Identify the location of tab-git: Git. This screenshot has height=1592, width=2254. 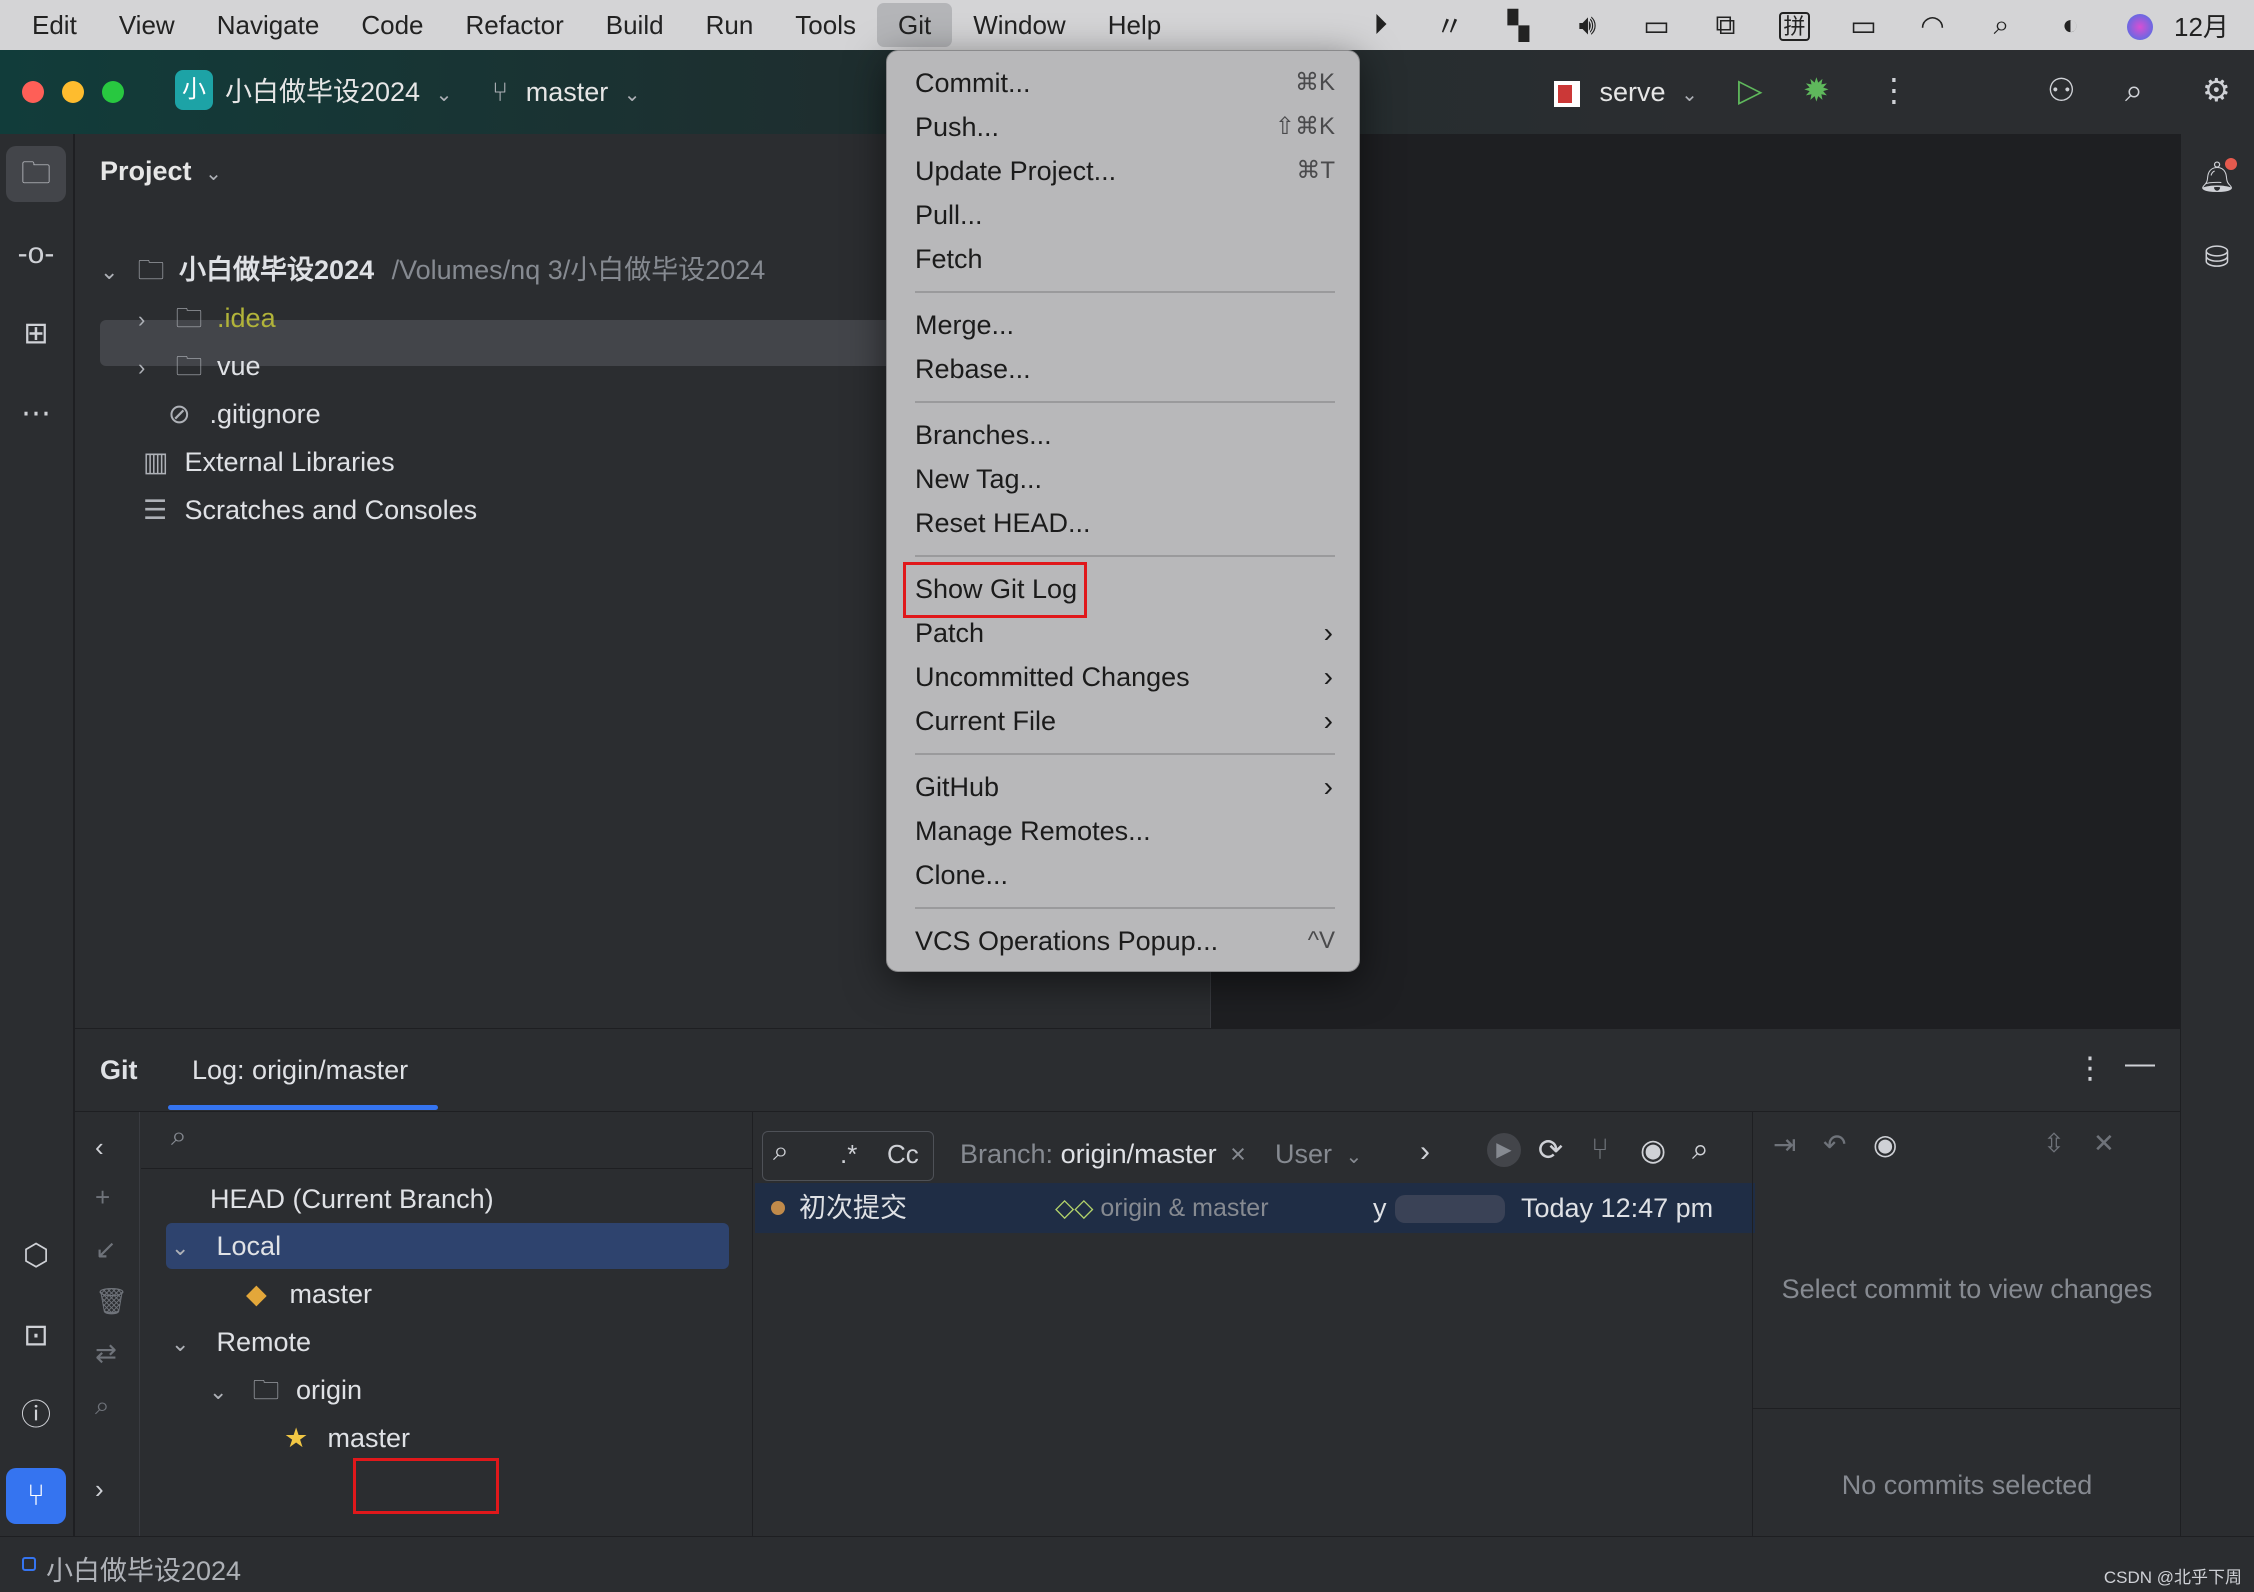
(119, 1070).